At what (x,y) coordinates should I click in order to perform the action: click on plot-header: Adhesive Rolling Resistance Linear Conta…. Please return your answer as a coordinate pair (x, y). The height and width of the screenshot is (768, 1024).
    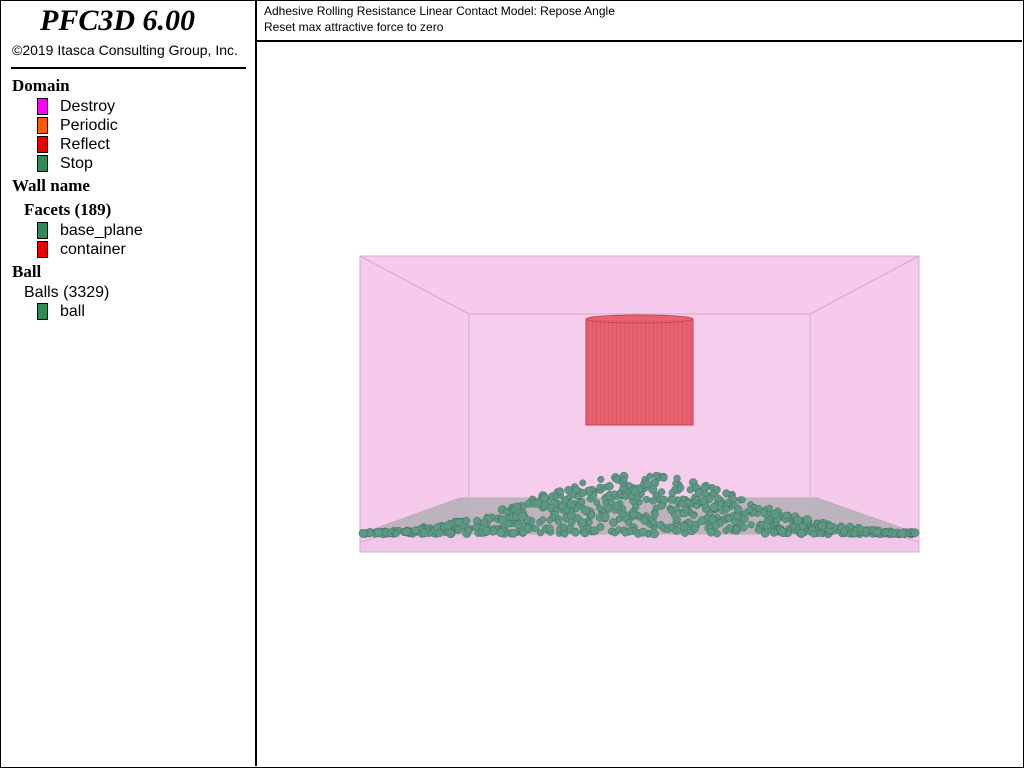
    Looking at the image, I should click on (639, 21).